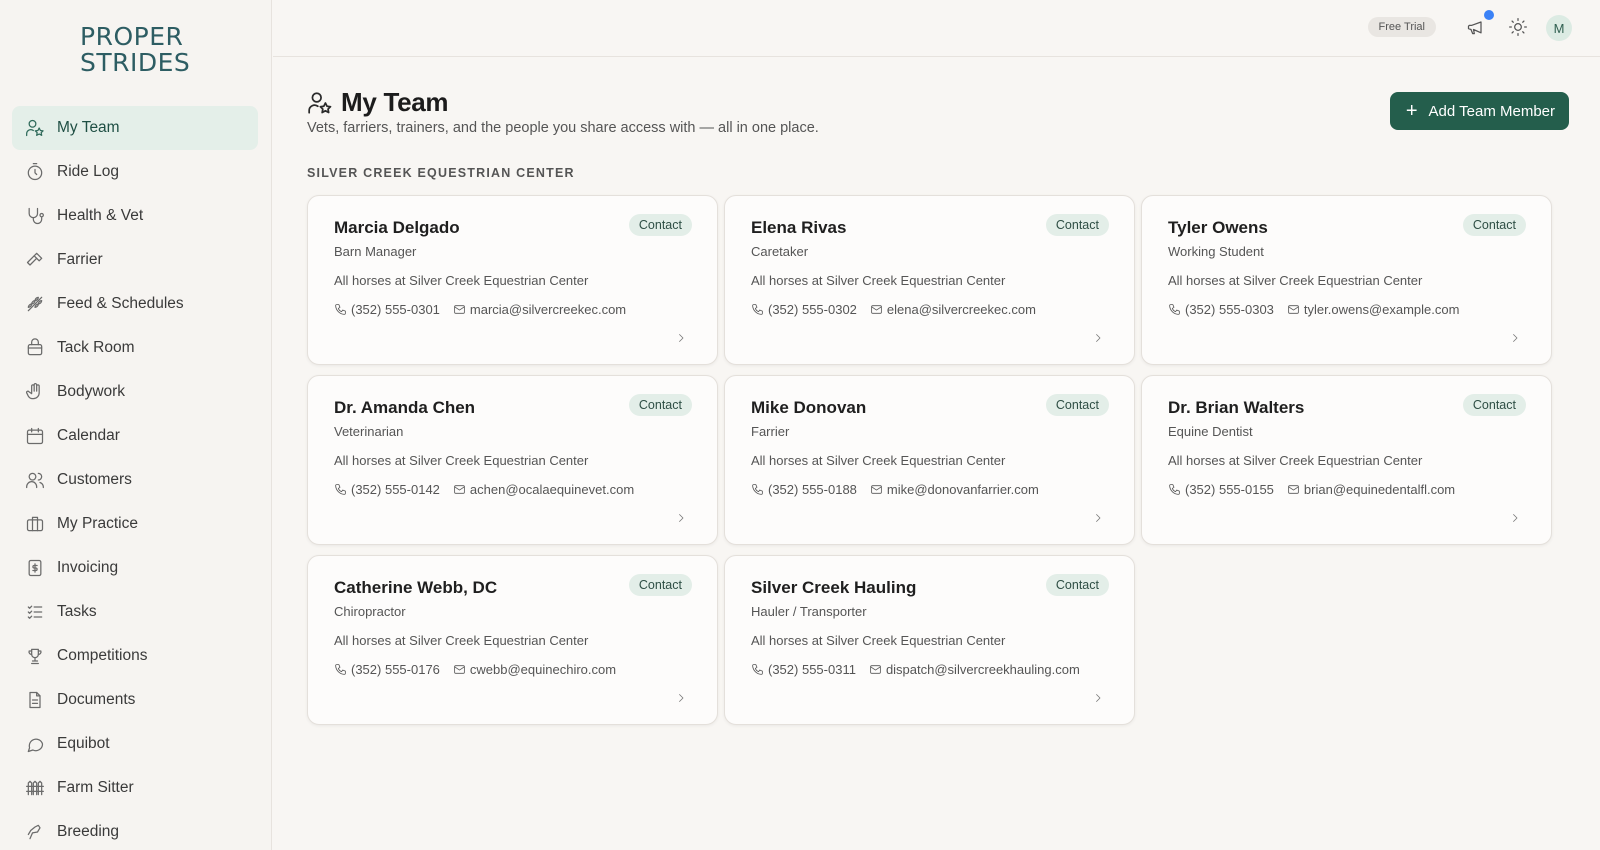 The height and width of the screenshot is (850, 1600). I want to click on sidebar-item-breeding: Breeding, so click(135, 830).